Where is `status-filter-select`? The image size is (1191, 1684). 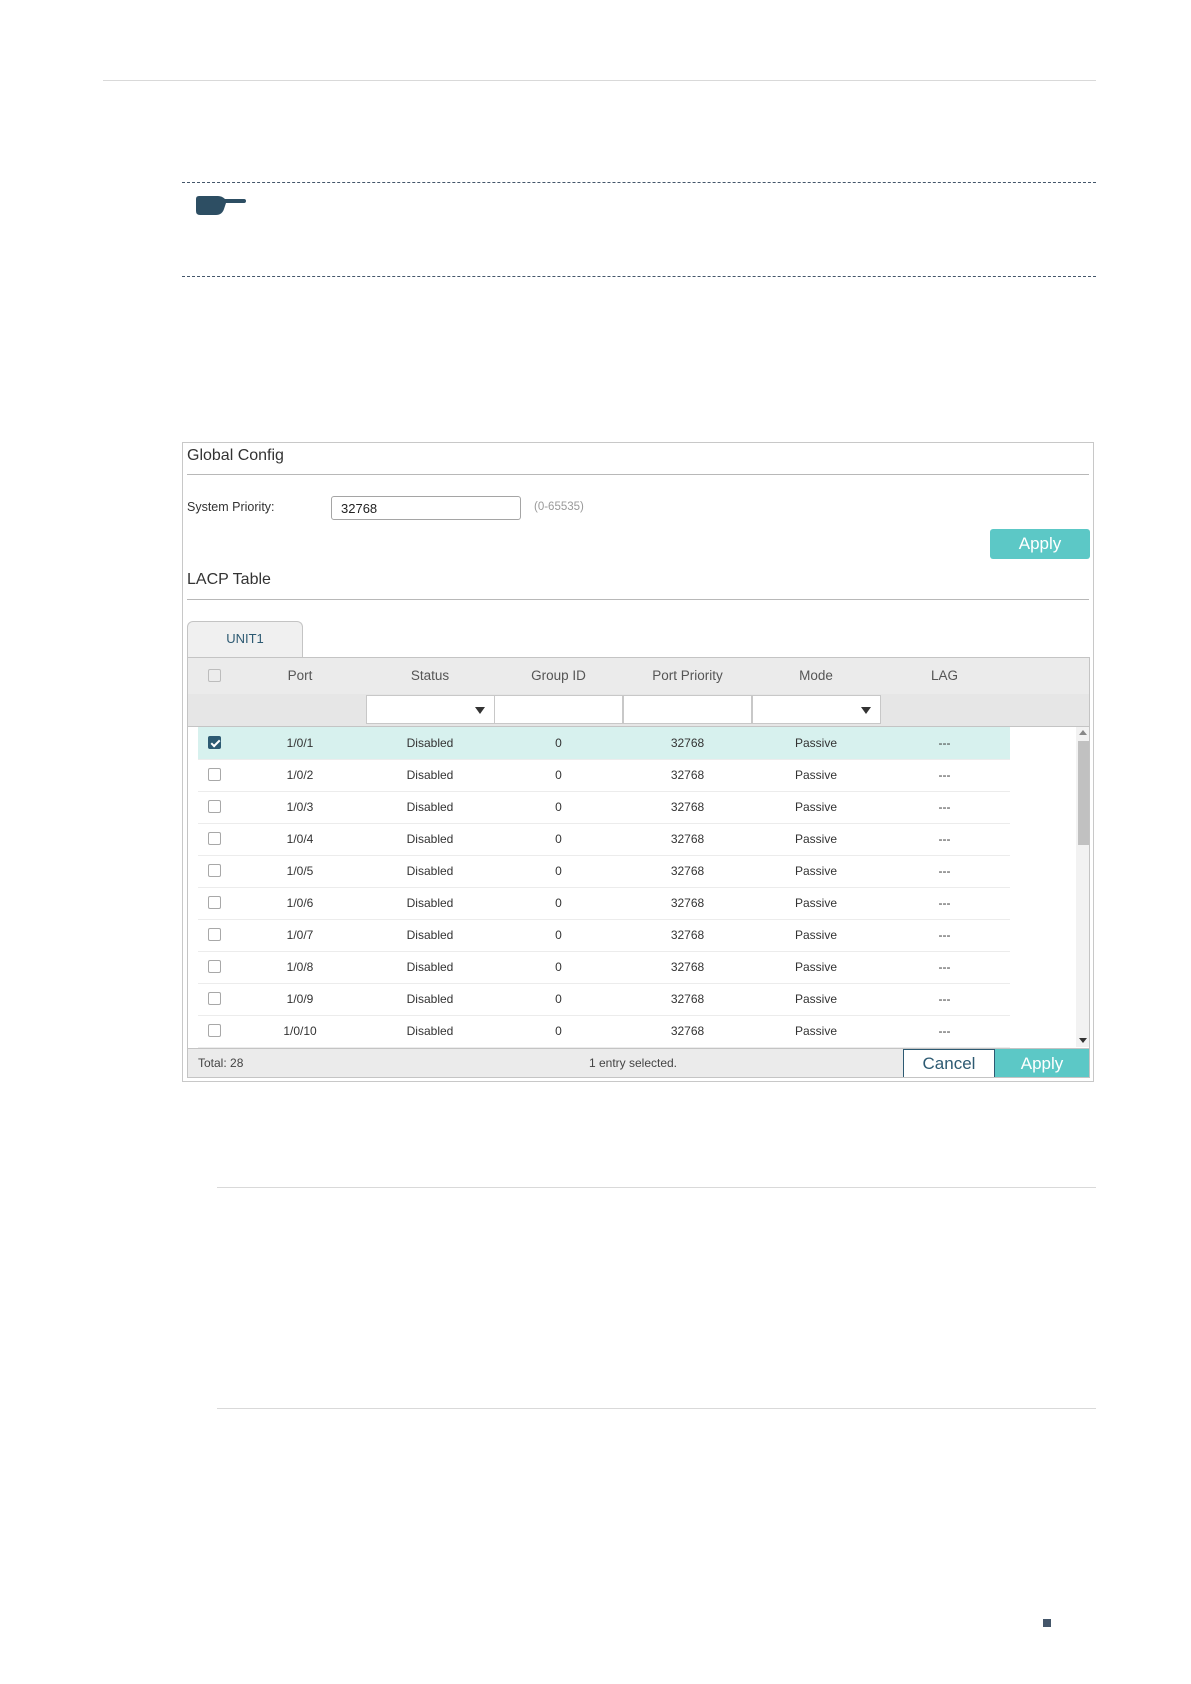
status-filter-select is located at coordinates (430, 709).